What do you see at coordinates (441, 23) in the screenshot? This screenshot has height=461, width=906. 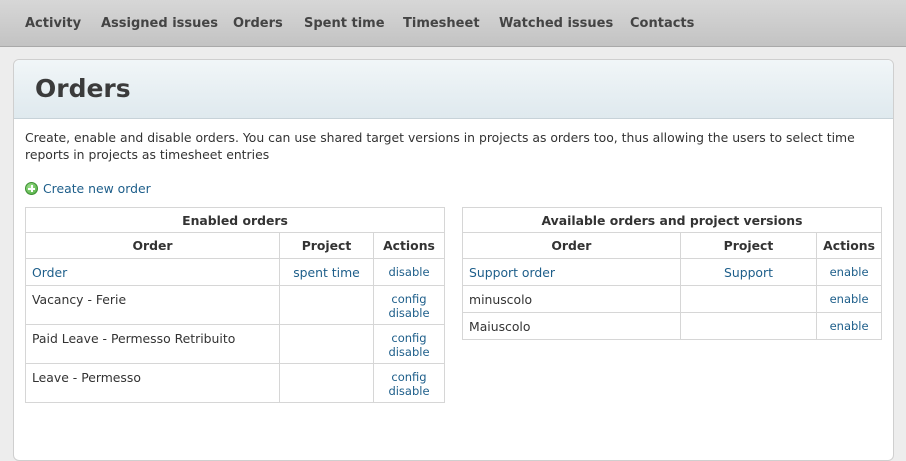 I see `nav-timesheet: Timesheet` at bounding box center [441, 23].